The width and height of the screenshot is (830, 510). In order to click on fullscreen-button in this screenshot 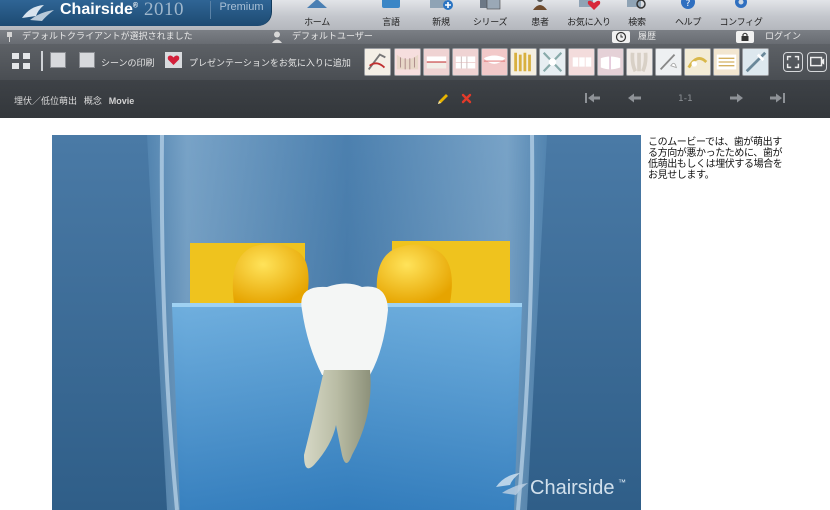, I will do `click(793, 62)`.